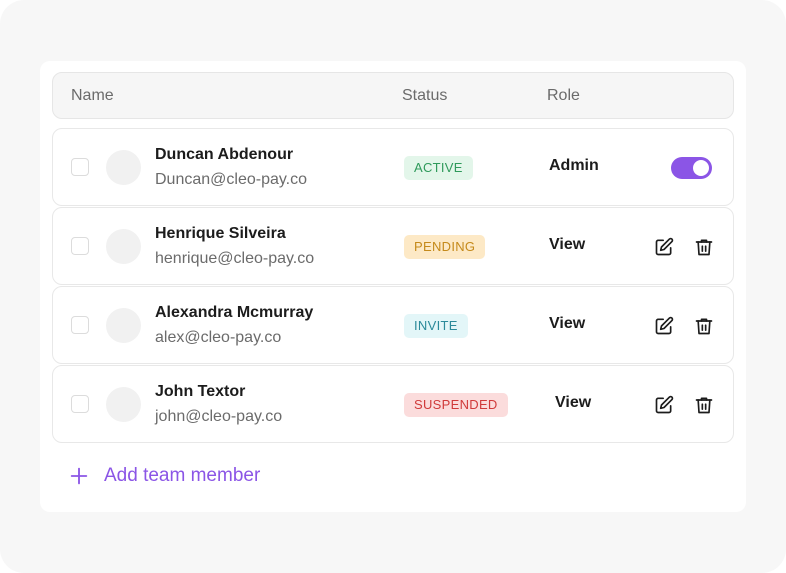 The width and height of the screenshot is (786, 573). What do you see at coordinates (200, 391) in the screenshot?
I see `member-name: John Textor` at bounding box center [200, 391].